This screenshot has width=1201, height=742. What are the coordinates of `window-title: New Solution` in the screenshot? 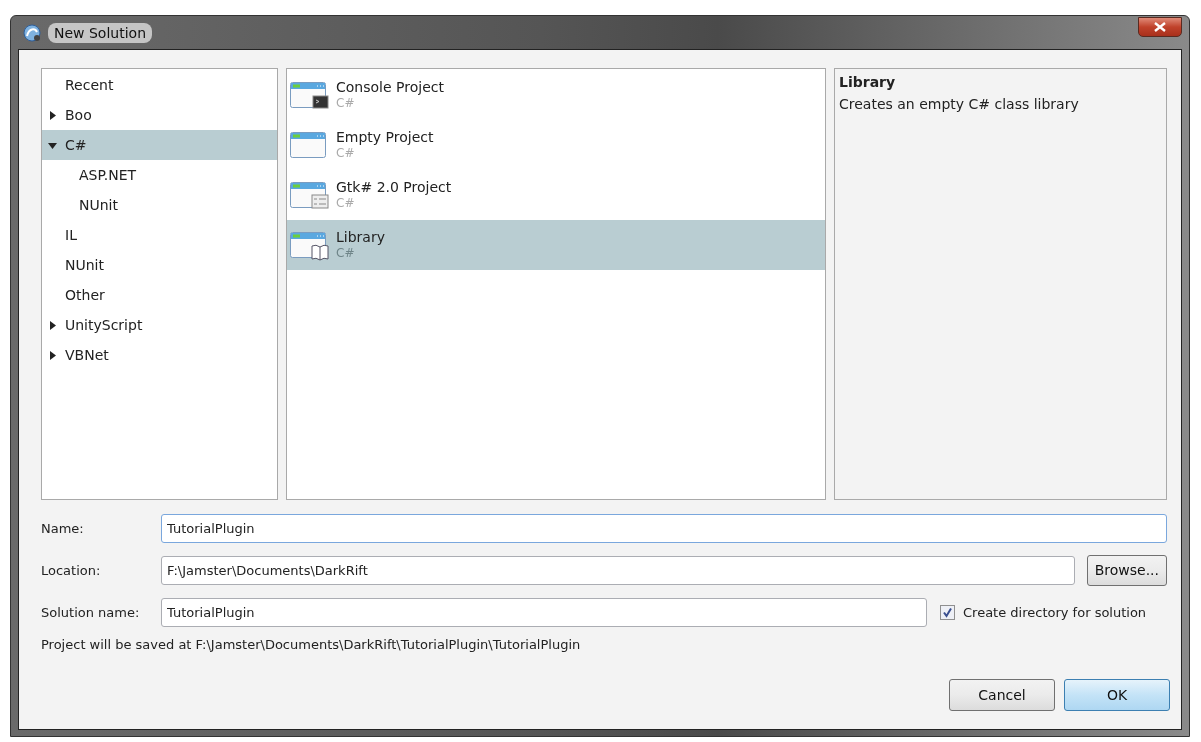 It's located at (100, 32).